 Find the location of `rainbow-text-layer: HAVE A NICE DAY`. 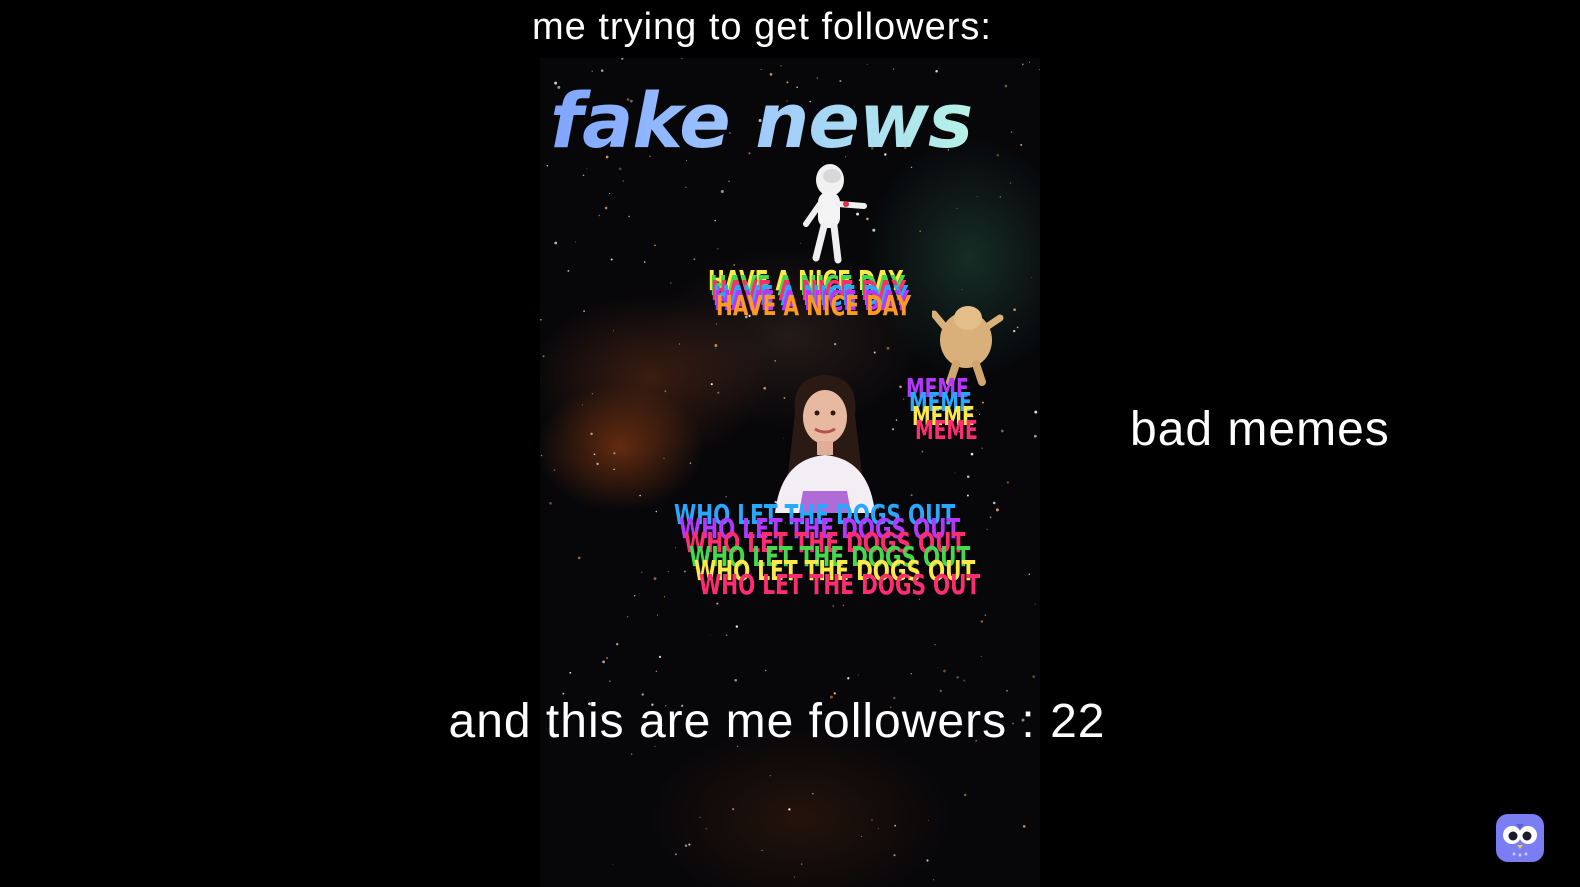

rainbow-text-layer: HAVE A NICE DAY is located at coordinates (813, 305).